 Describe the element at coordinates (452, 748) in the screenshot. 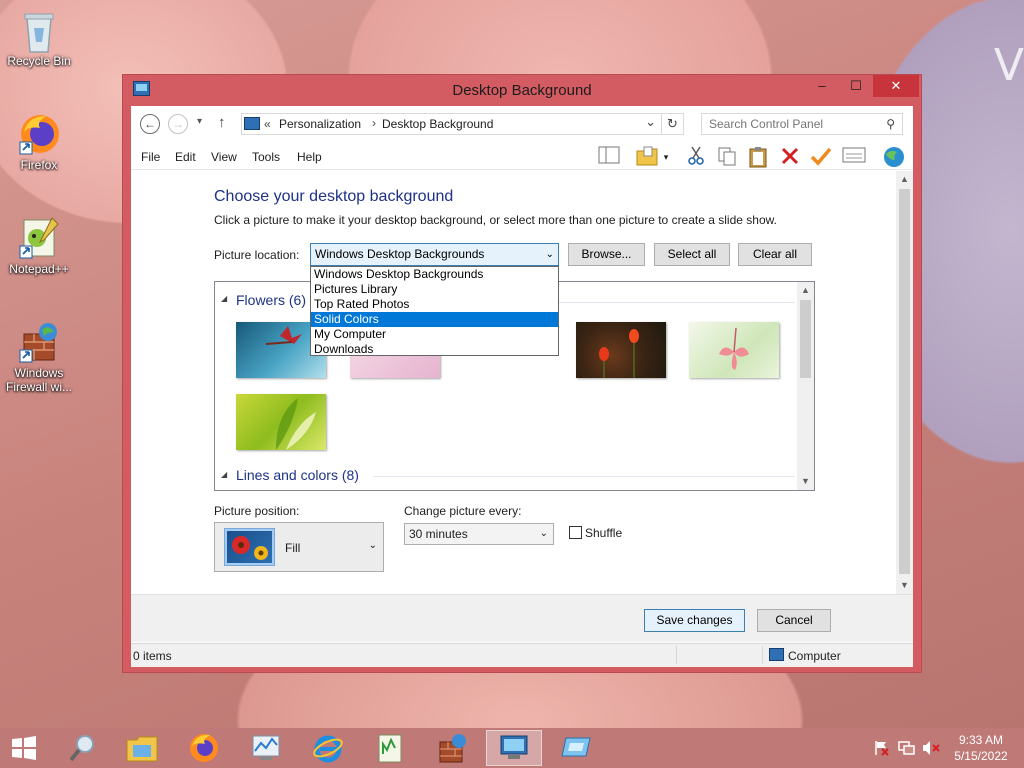

I see `taskbar-firewall-icon` at that location.